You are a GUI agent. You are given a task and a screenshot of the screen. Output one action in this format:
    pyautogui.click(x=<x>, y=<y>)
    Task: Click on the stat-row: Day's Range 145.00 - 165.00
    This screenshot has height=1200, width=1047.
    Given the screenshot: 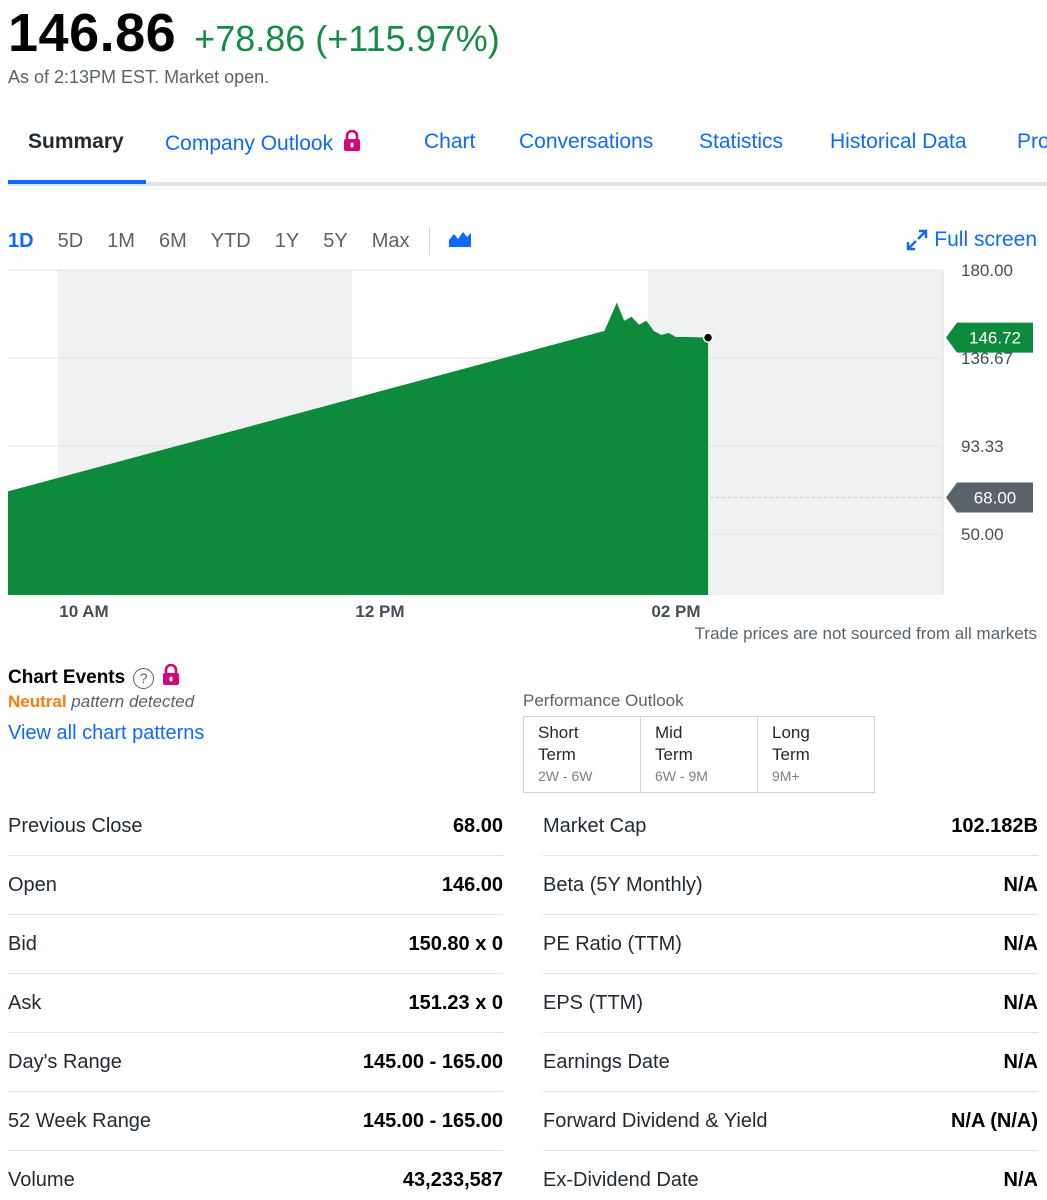 What is the action you would take?
    pyautogui.click(x=255, y=1062)
    